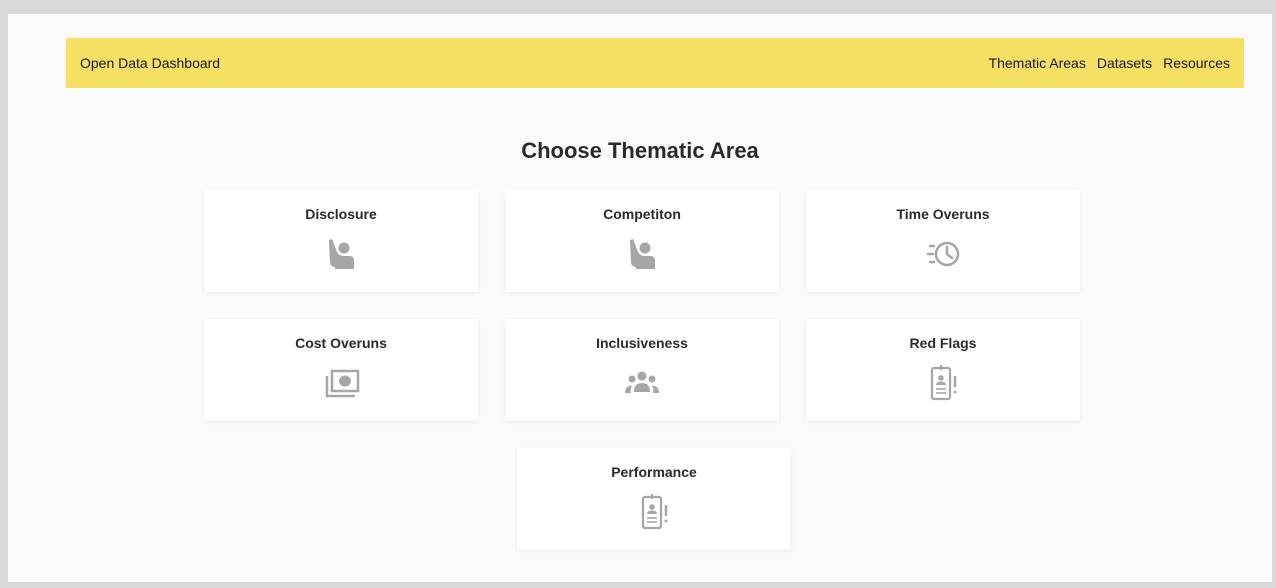  I want to click on card-label: Cost Overuns, so click(341, 343).